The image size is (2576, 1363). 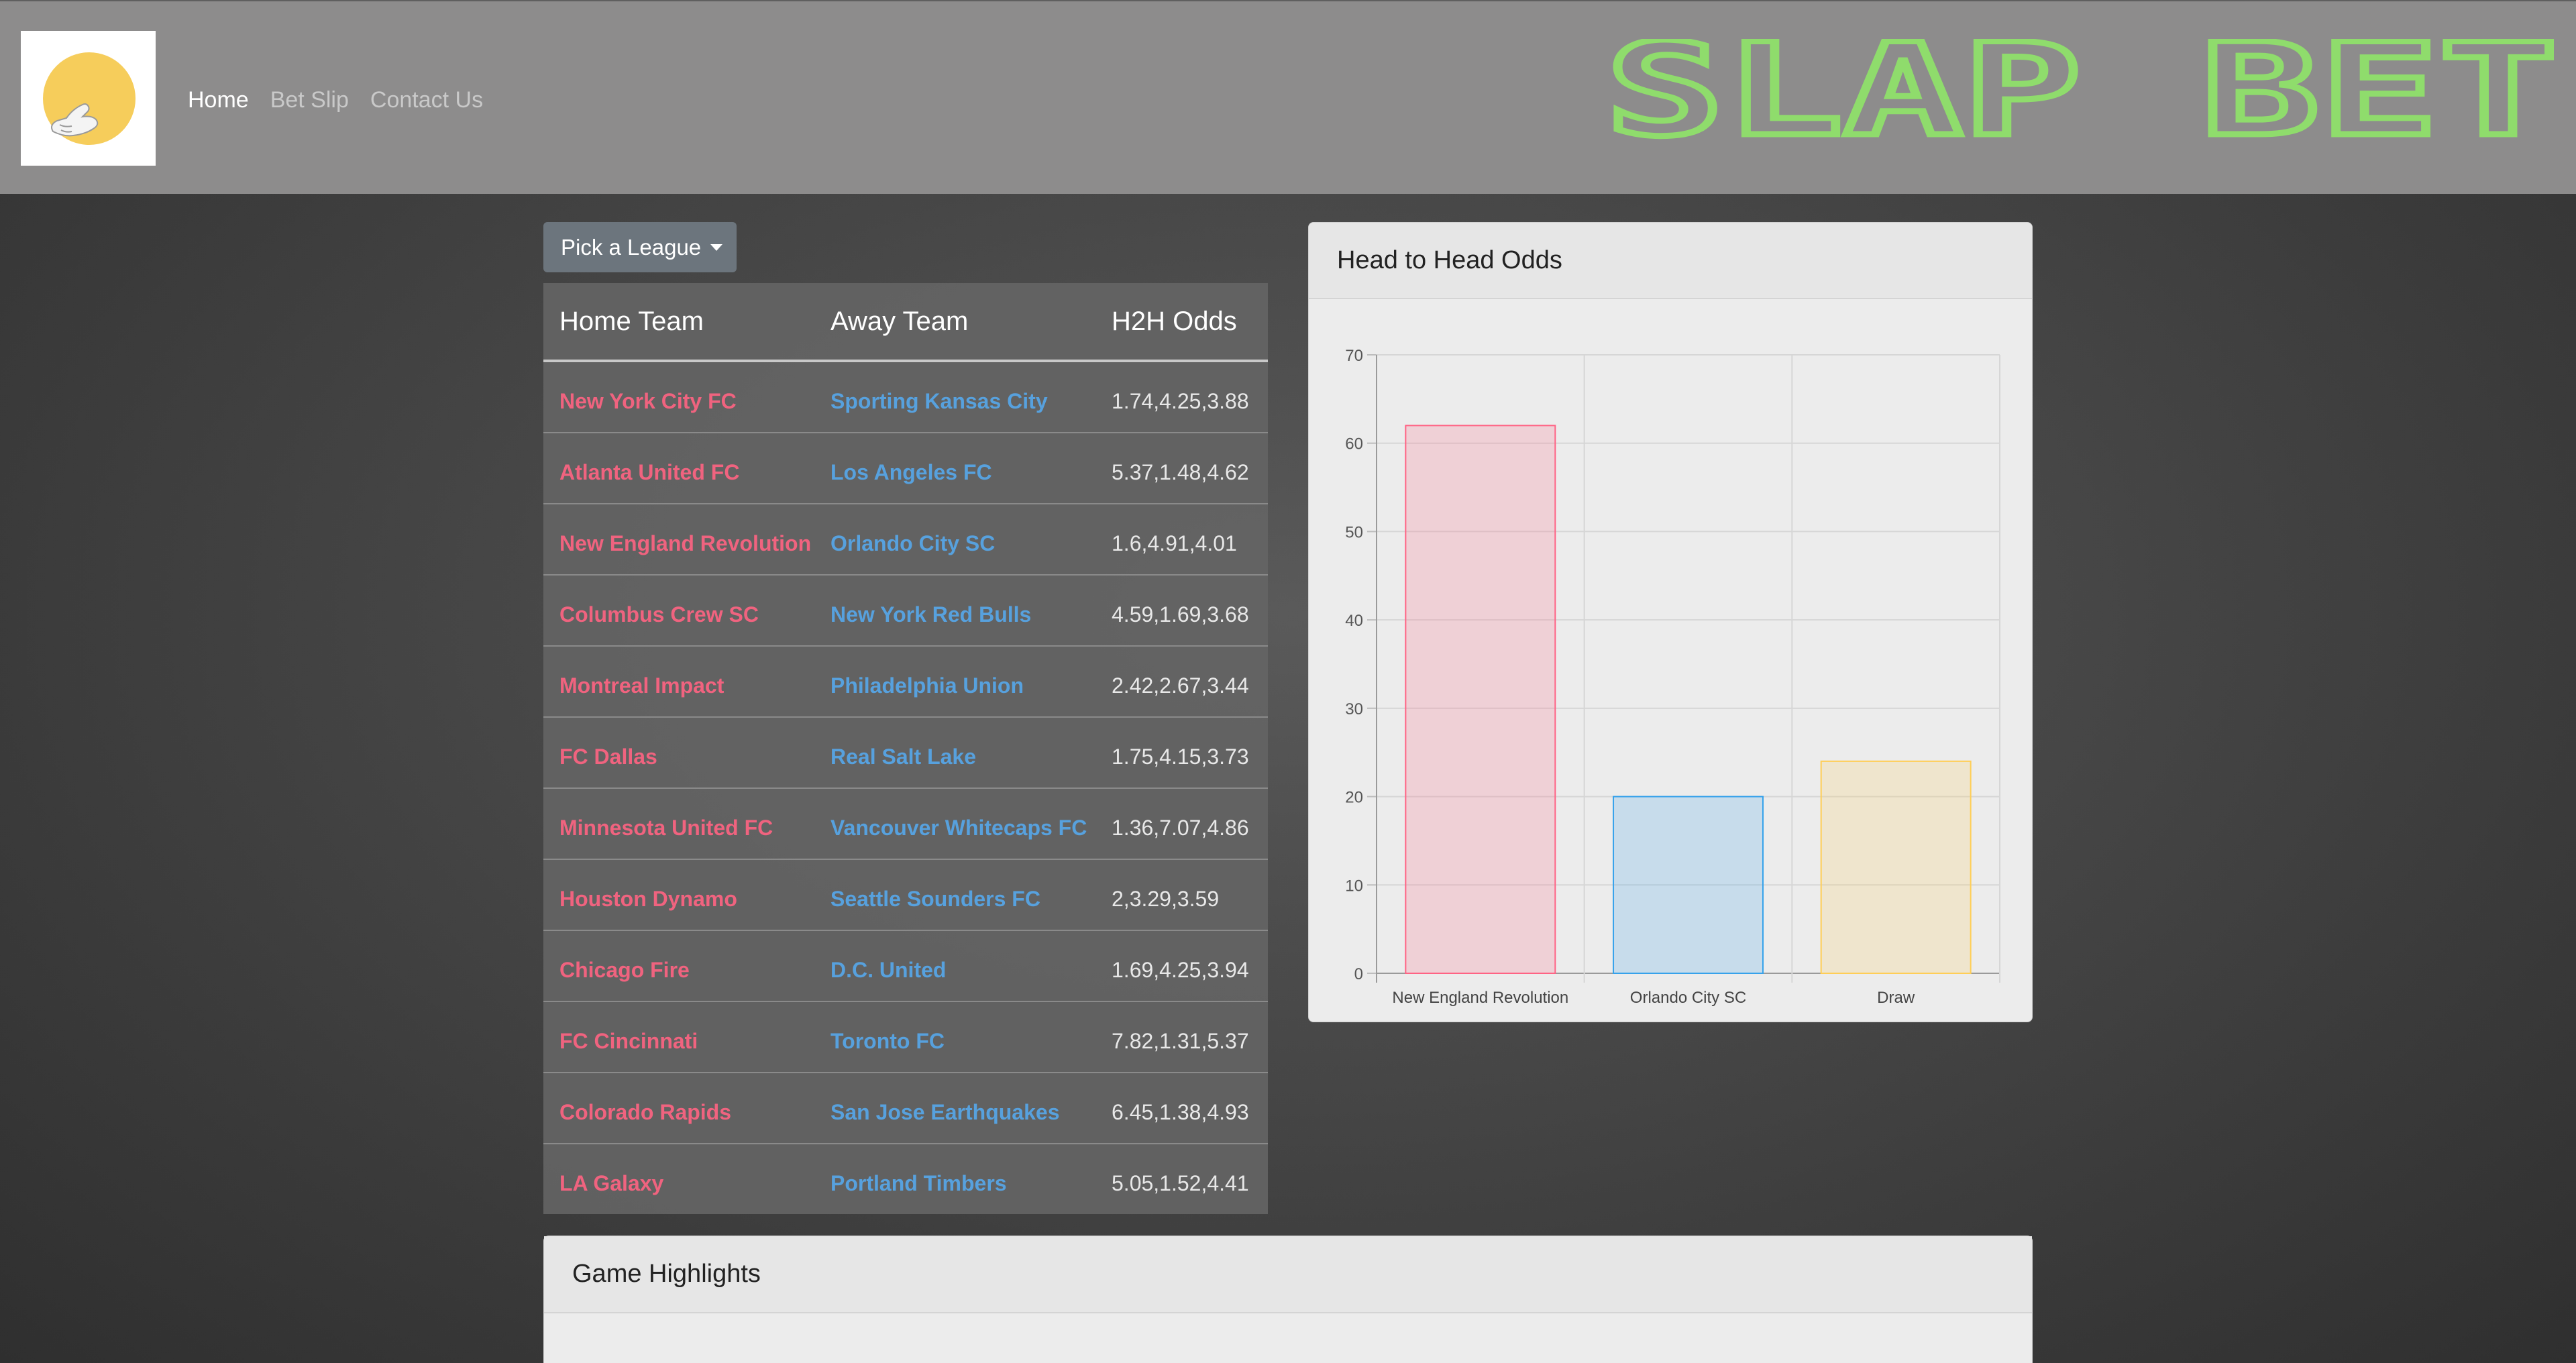 I want to click on nav-links: Home Bet Slip Contact Us, so click(x=335, y=100).